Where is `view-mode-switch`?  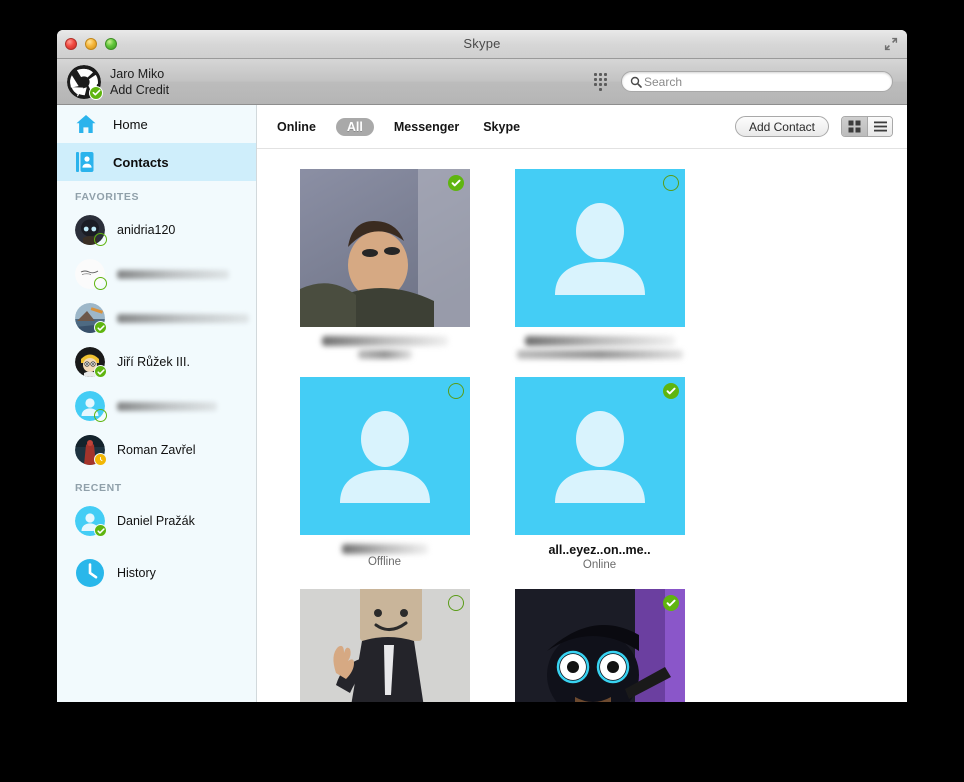 view-mode-switch is located at coordinates (867, 126).